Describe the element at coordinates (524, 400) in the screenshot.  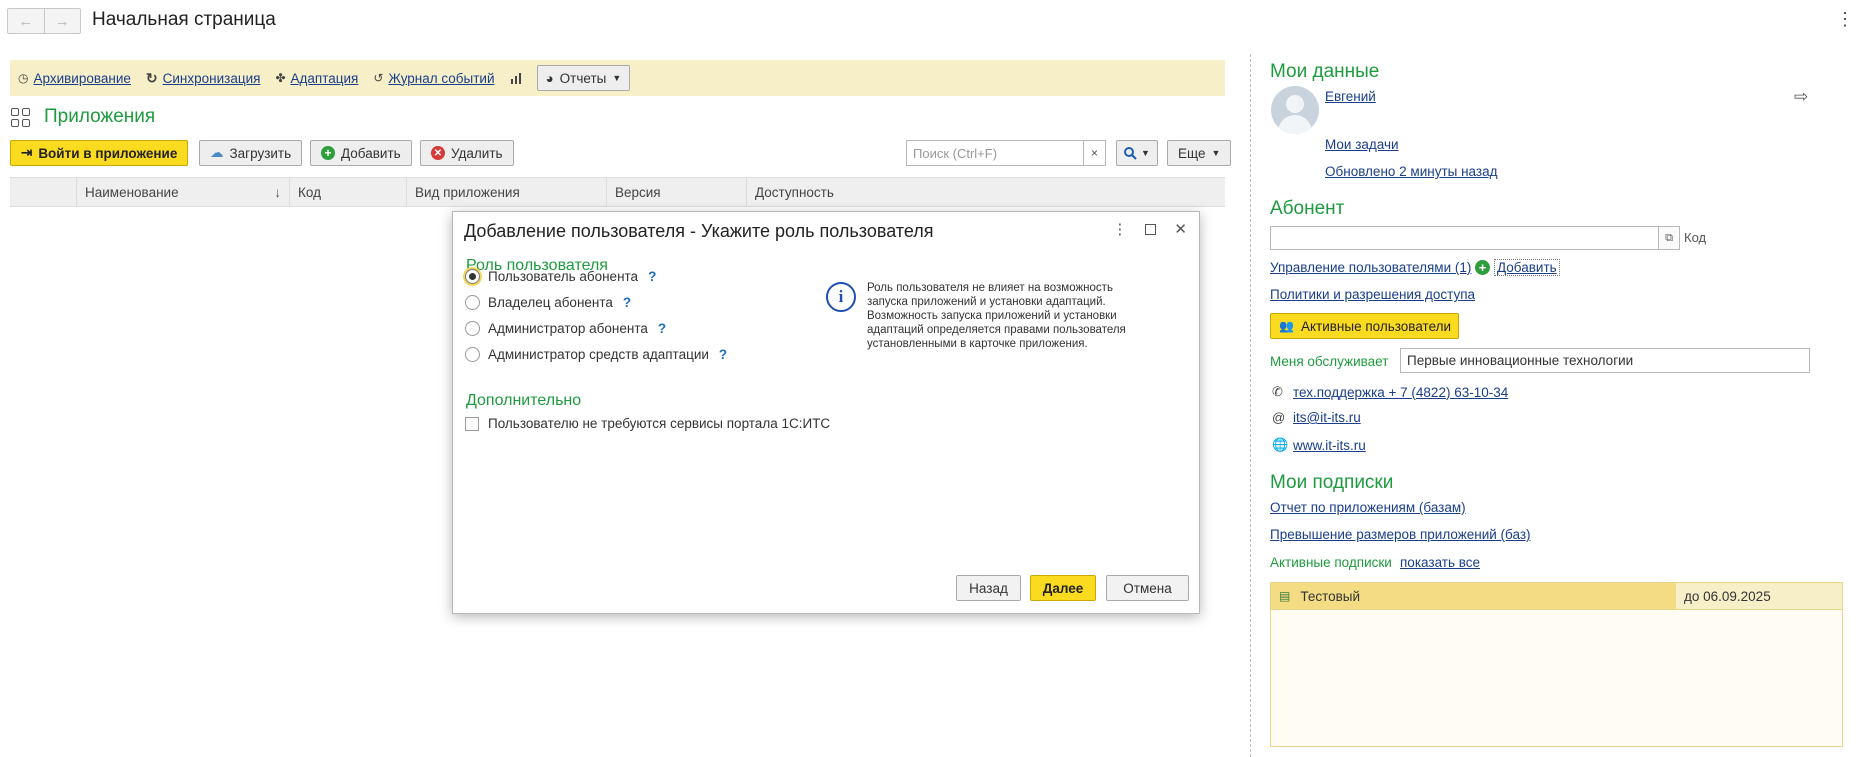
I see `extra-section-title: Дополнительно` at that location.